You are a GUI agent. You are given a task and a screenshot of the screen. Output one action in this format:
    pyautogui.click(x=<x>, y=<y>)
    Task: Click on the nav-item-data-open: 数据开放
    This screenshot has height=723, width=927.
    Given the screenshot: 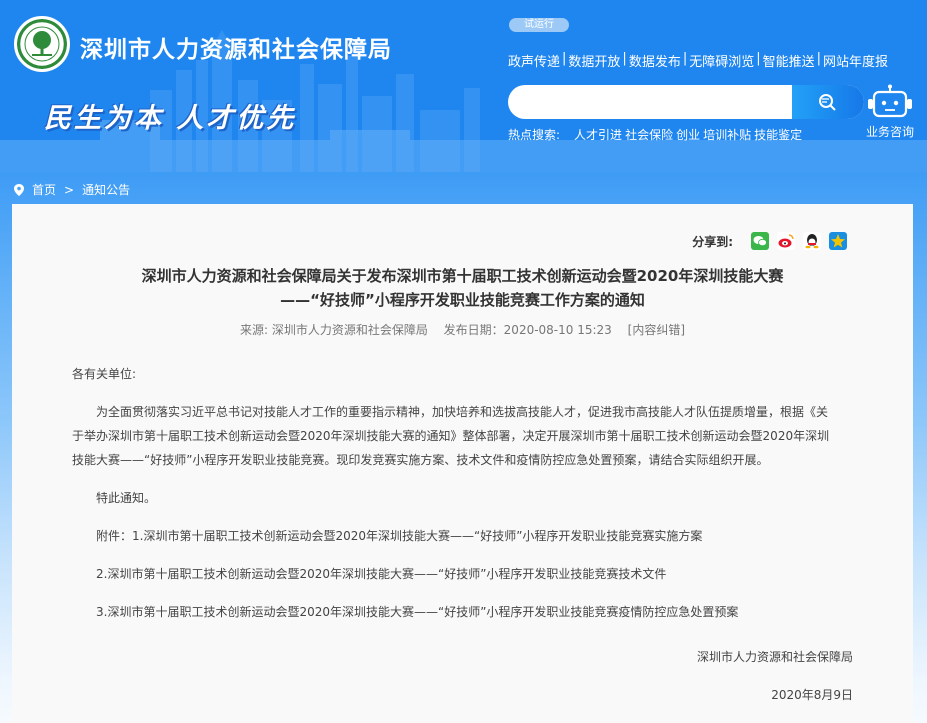 What is the action you would take?
    pyautogui.click(x=594, y=60)
    